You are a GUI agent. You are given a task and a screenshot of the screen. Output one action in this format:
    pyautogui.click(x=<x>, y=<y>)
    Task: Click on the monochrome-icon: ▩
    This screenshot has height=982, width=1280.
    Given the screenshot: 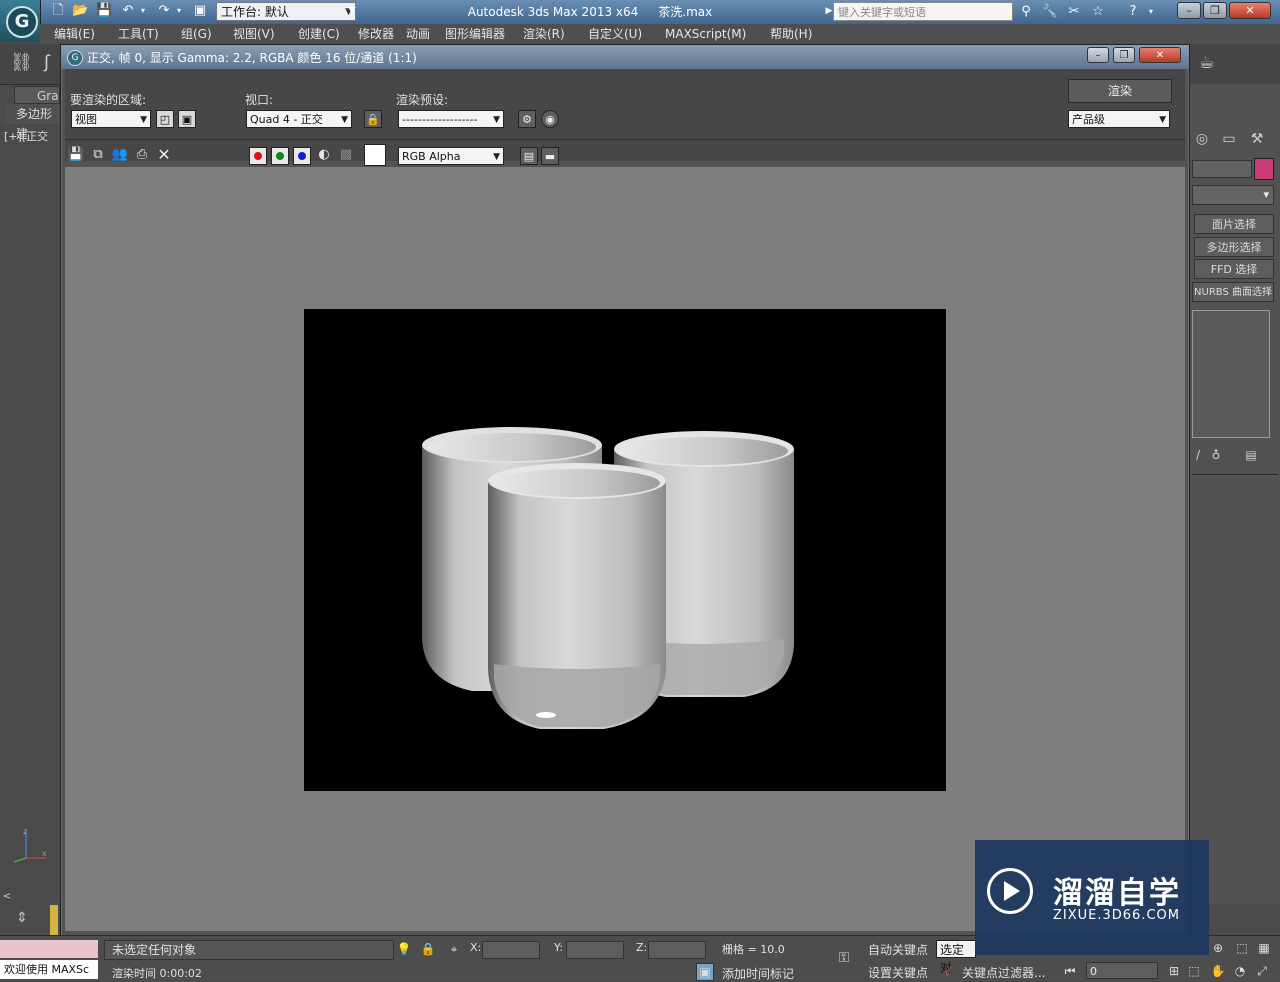 What is the action you would take?
    pyautogui.click(x=346, y=155)
    